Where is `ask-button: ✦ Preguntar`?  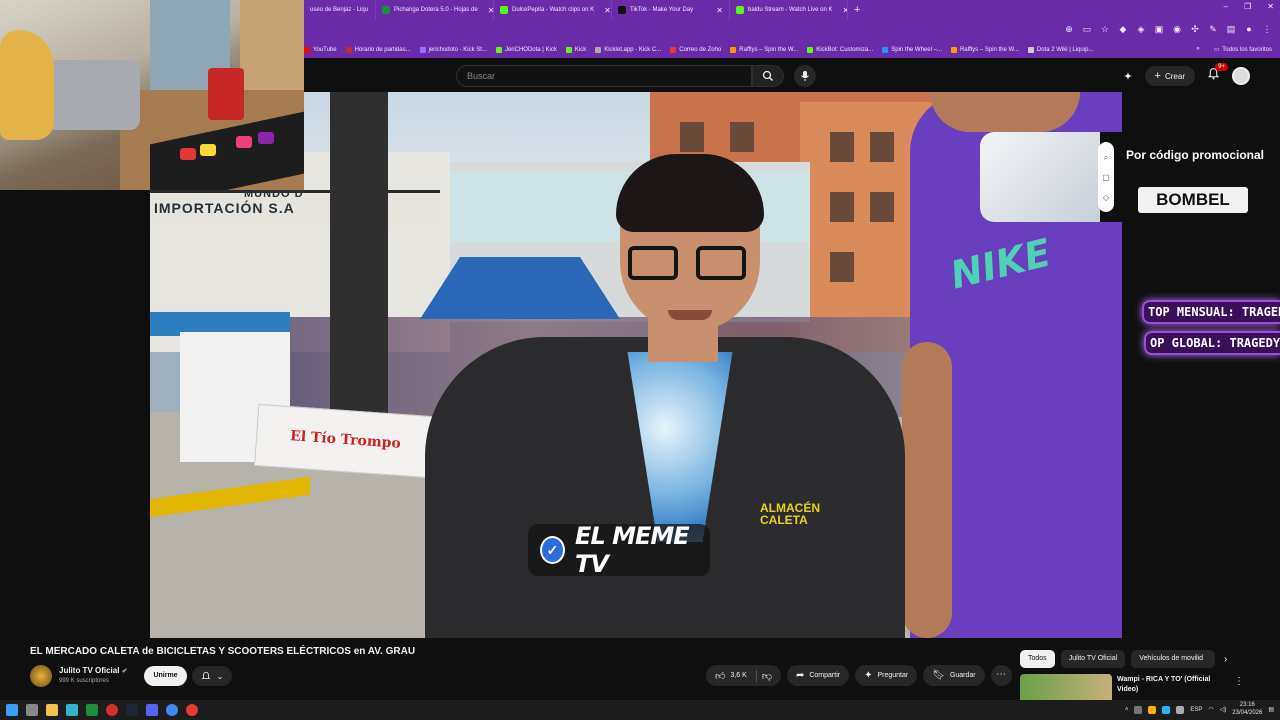 ask-button: ✦ Preguntar is located at coordinates (886, 675).